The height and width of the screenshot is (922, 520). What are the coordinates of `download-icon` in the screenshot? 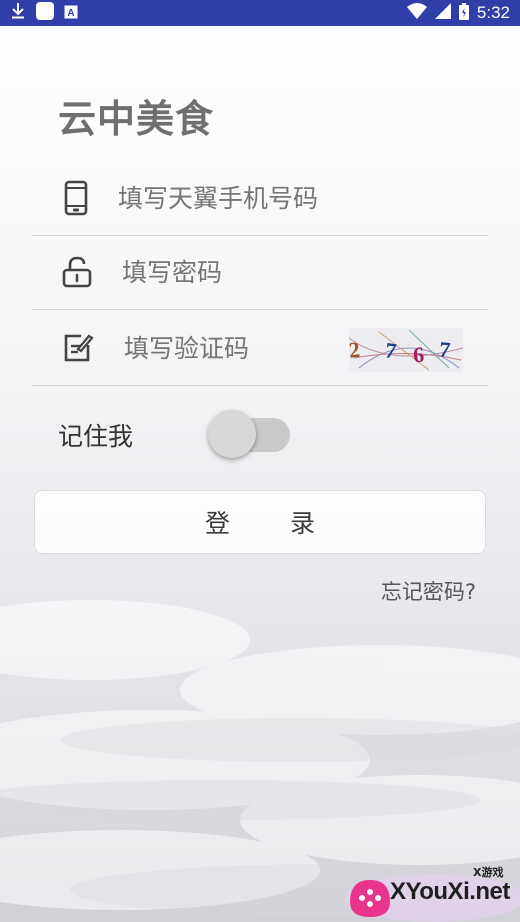 It's located at (18, 13).